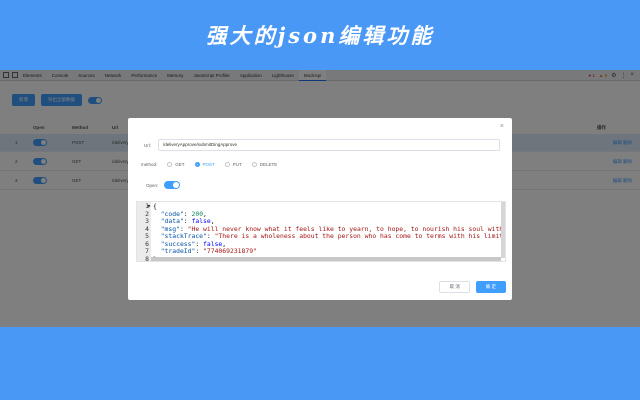  I want to click on close-icon: ×, so click(502, 126).